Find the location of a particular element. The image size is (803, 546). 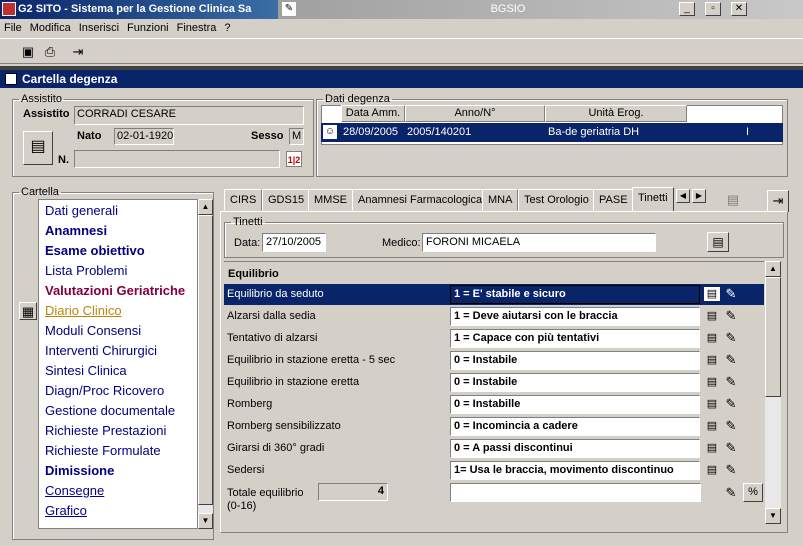

nav-richieste-formulate: Richieste Formulate is located at coordinates (103, 450).